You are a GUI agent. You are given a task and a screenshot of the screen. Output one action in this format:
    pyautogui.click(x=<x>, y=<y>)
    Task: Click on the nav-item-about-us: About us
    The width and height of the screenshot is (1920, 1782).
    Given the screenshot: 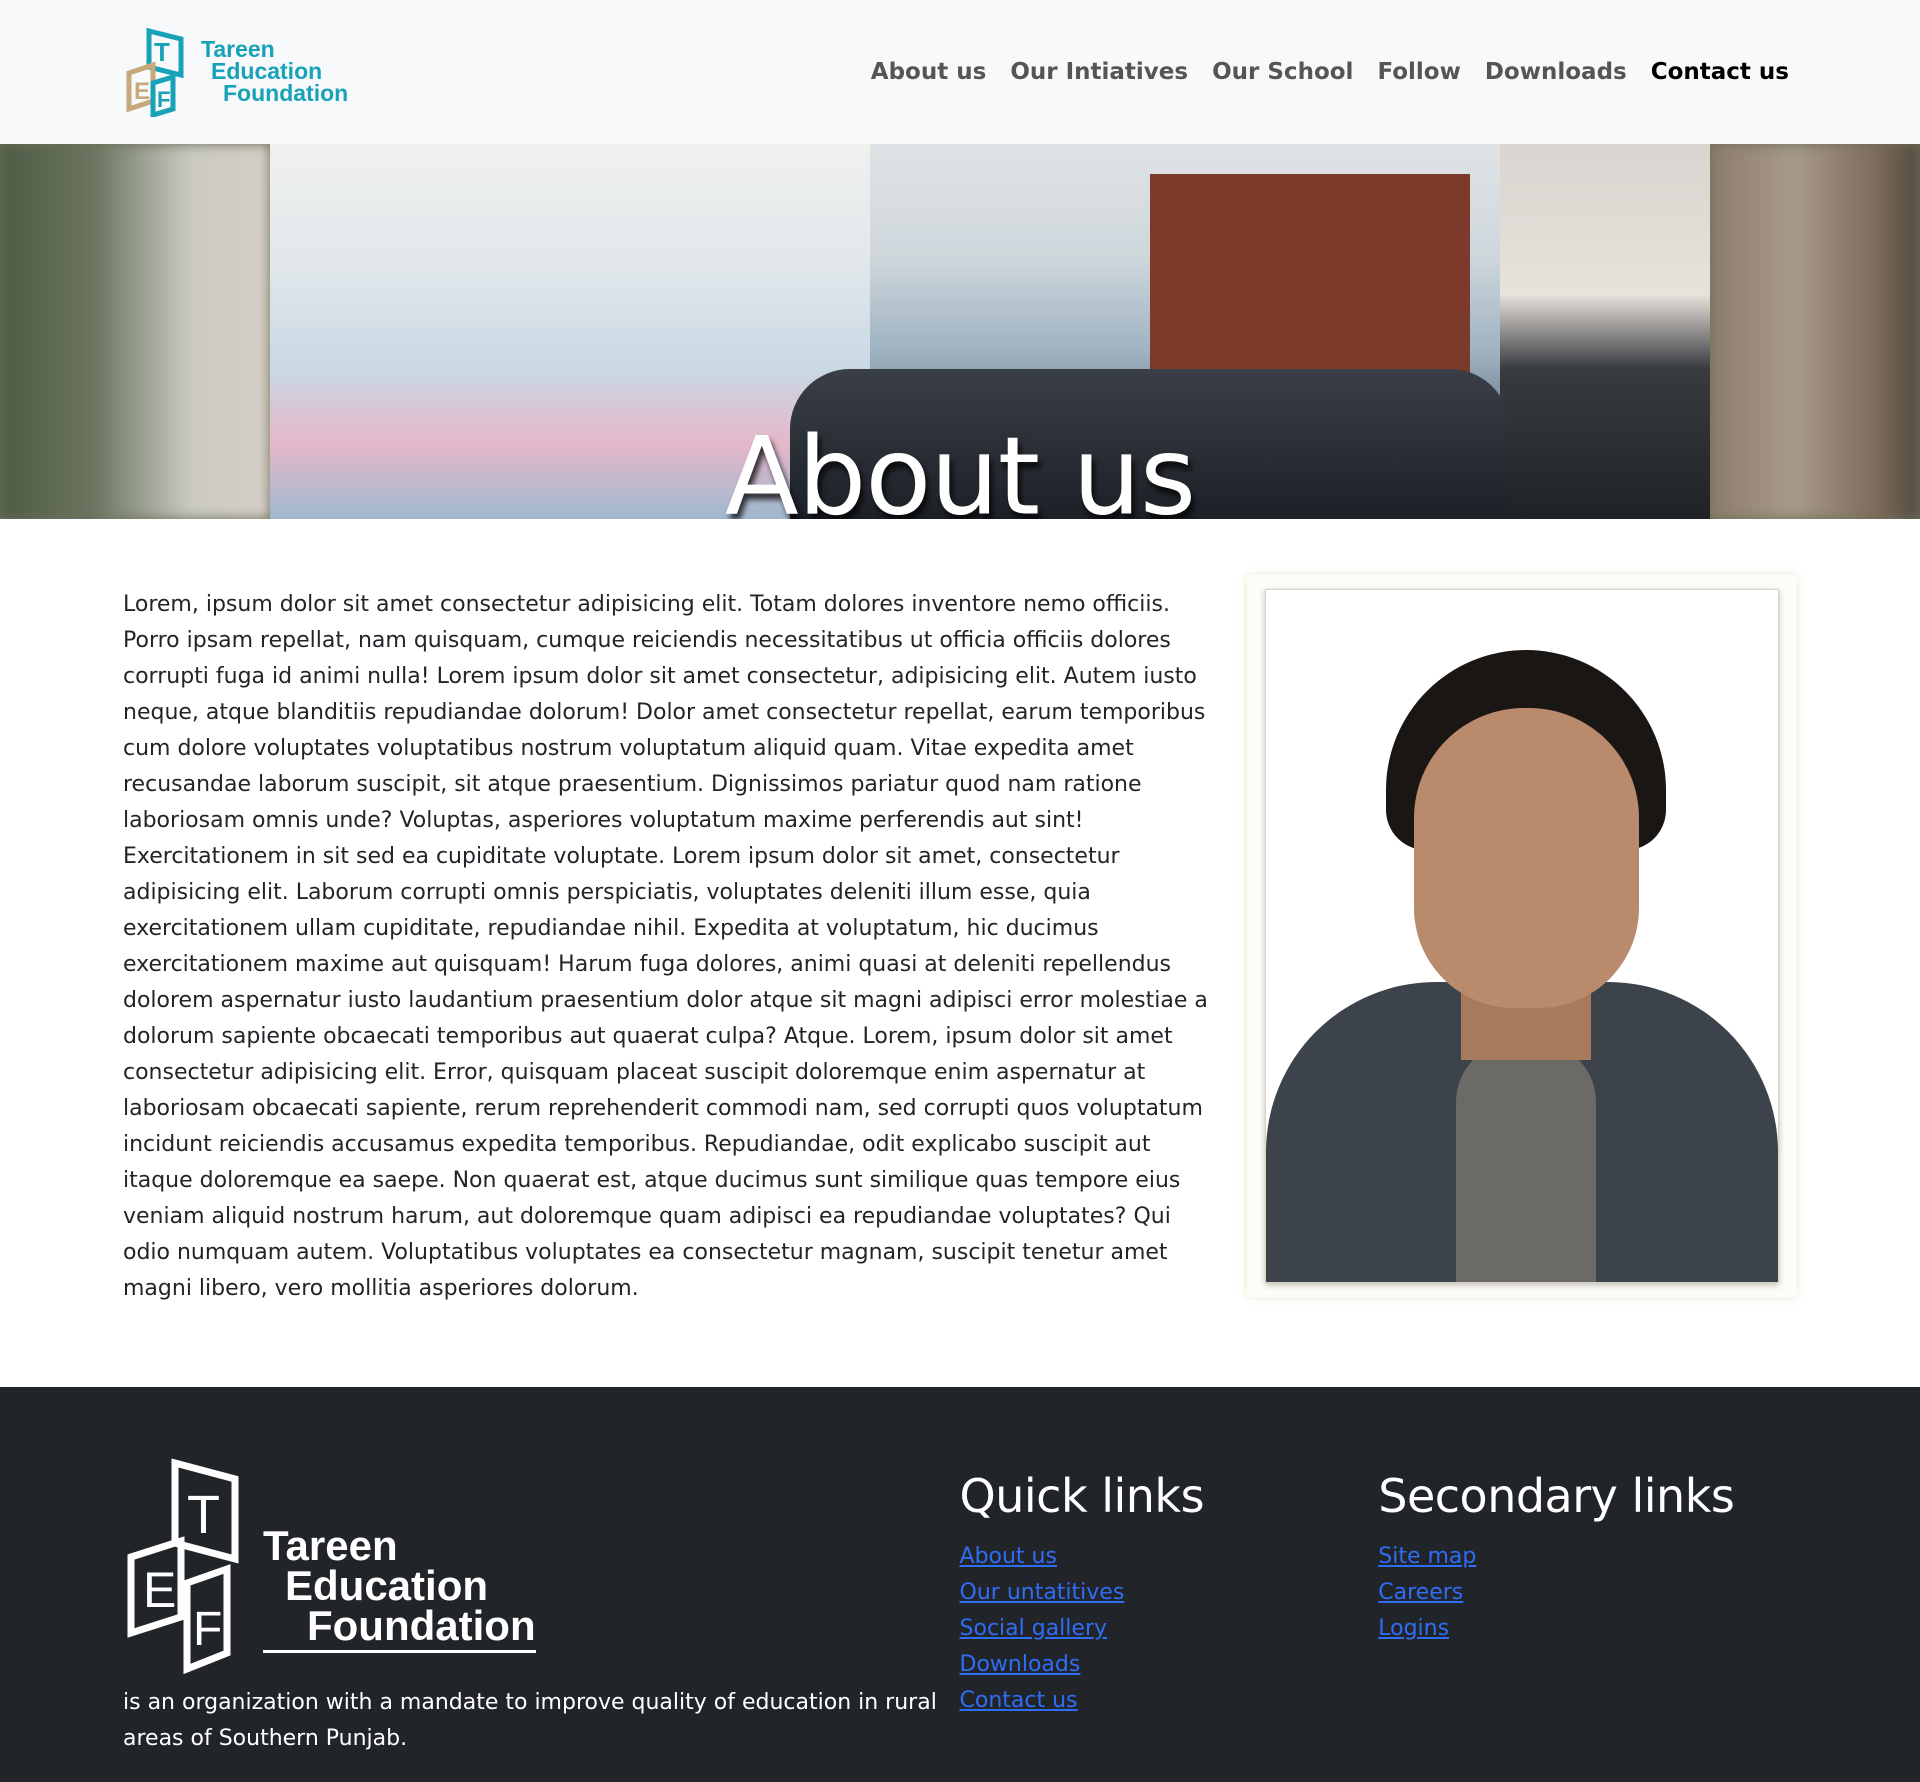 What is the action you would take?
    pyautogui.click(x=929, y=72)
    